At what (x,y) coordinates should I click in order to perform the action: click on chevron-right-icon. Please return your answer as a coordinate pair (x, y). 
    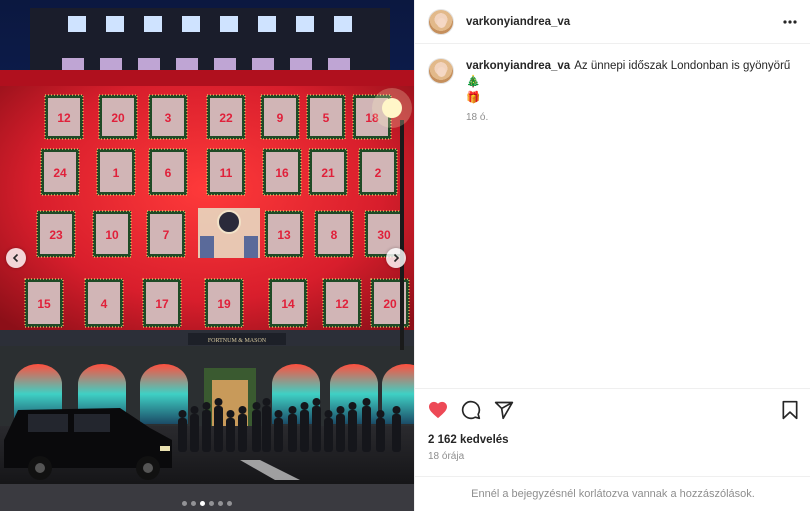
    Looking at the image, I should click on (396, 258).